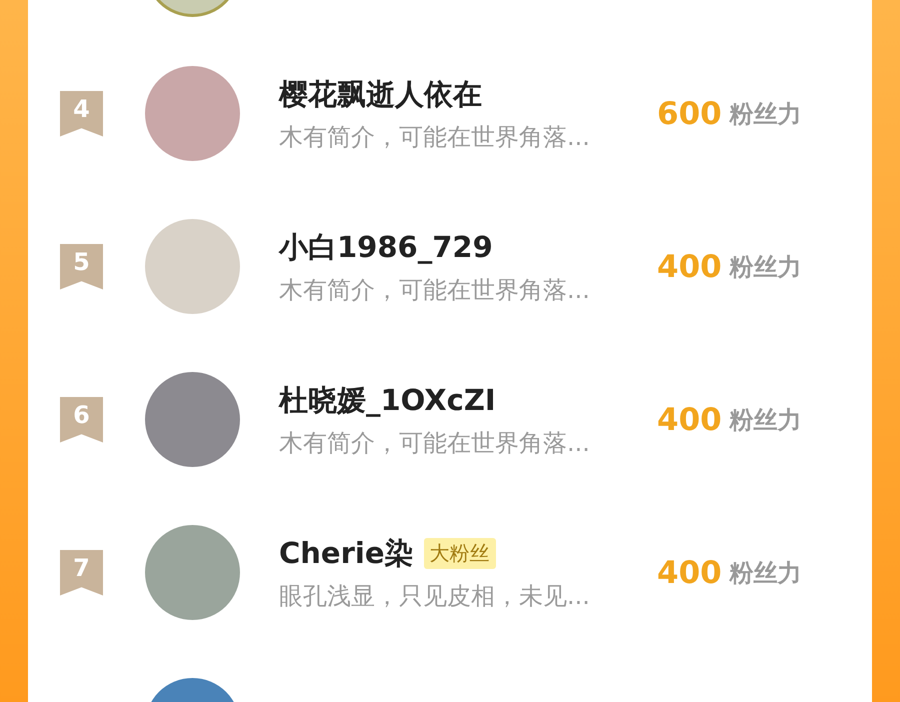 Image resolution: width=900 pixels, height=702 pixels. I want to click on rank-badge: 7, so click(81, 573).